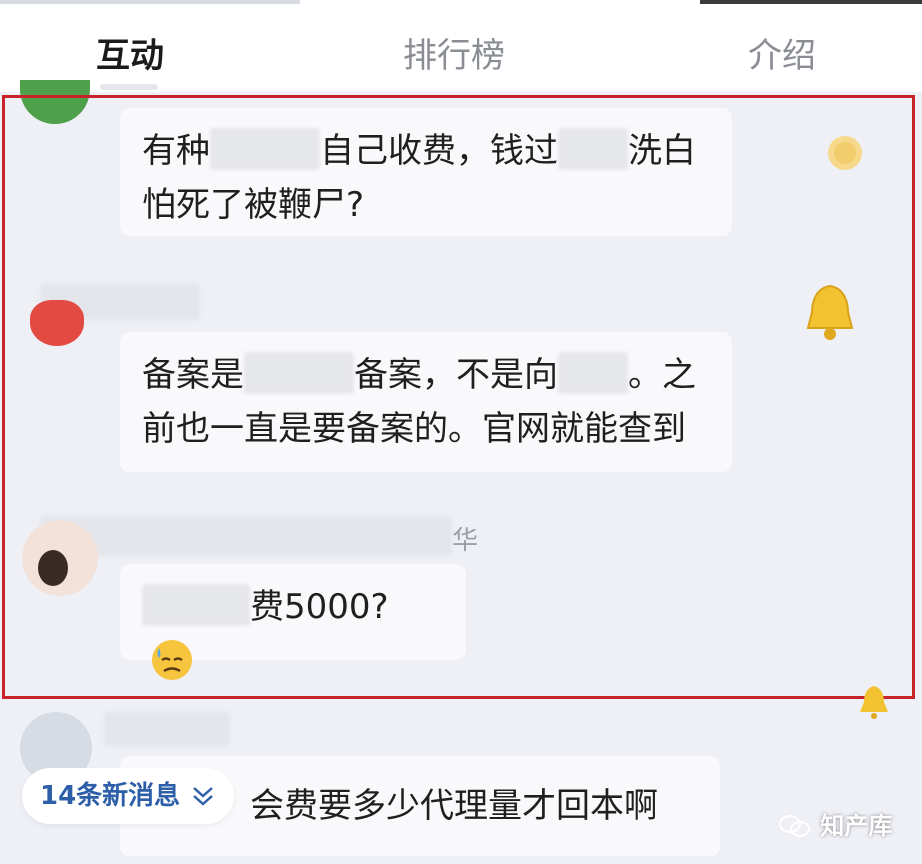  What do you see at coordinates (110, 796) in the screenshot?
I see `new-messages-label: 14条新消息` at bounding box center [110, 796].